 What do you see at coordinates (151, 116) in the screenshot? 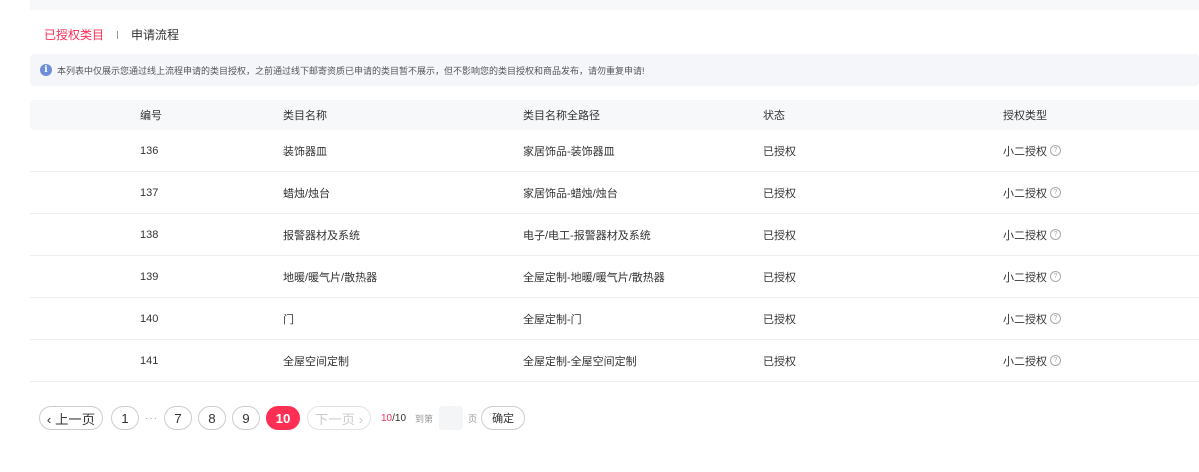
I see `header-id: 编号` at bounding box center [151, 116].